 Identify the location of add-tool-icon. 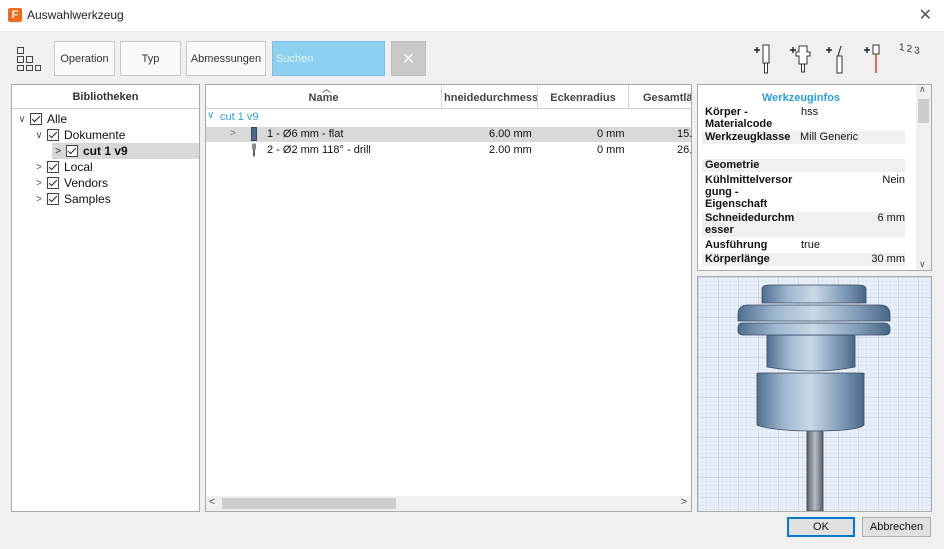
(765, 59).